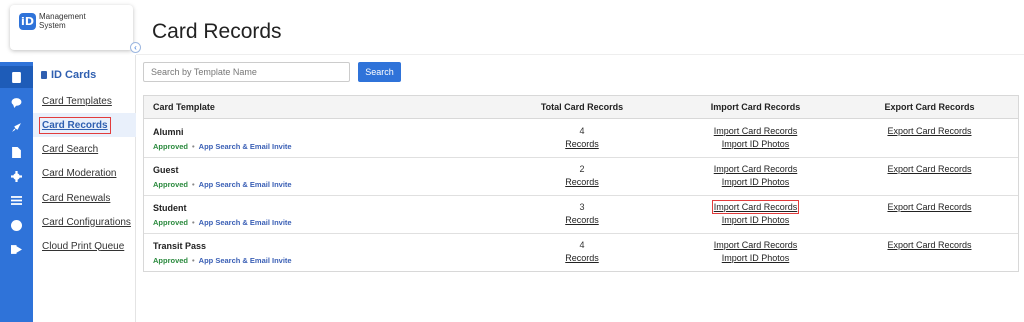  What do you see at coordinates (582, 169) in the screenshot?
I see `record-count: 2` at bounding box center [582, 169].